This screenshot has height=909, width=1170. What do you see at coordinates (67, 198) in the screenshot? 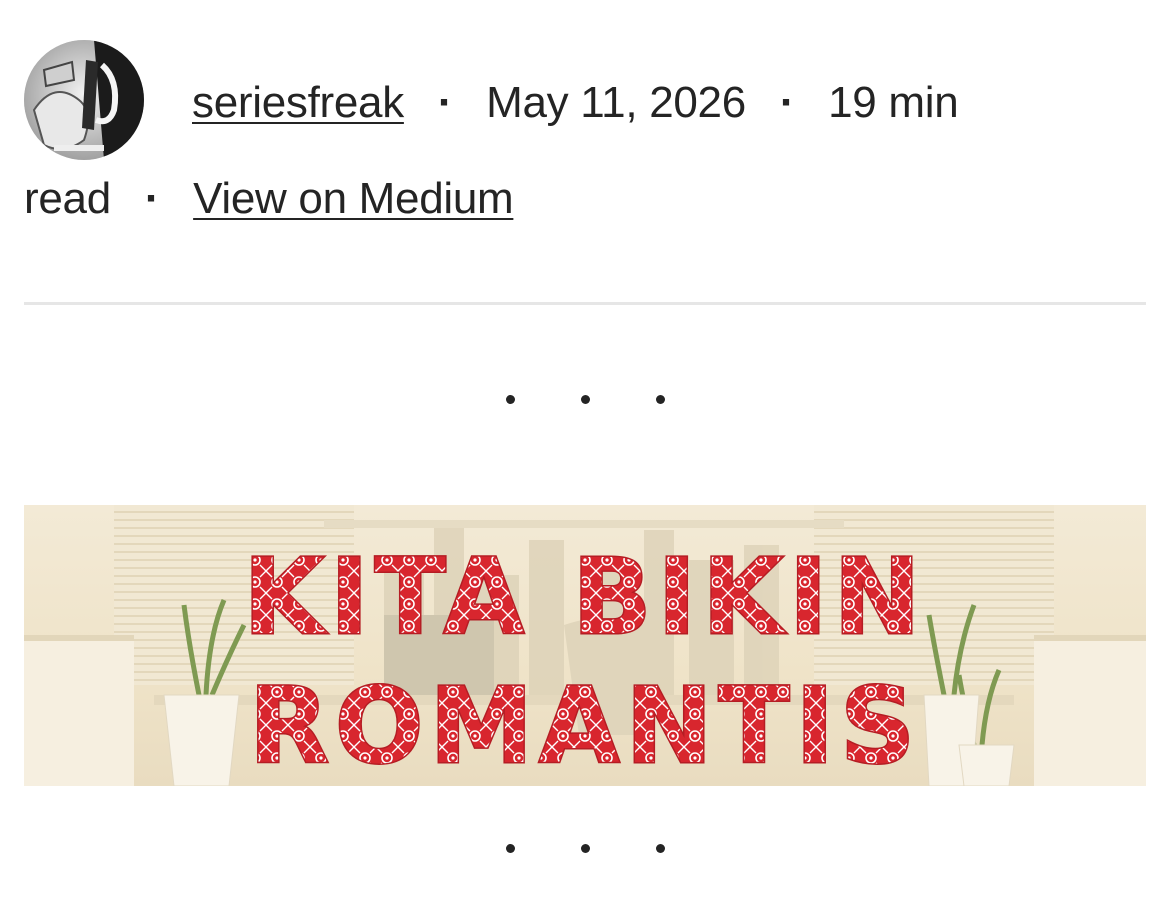
I see `read-time-suffix: read` at bounding box center [67, 198].